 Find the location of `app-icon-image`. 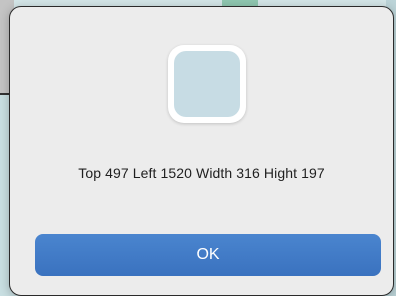

app-icon-image is located at coordinates (207, 84).